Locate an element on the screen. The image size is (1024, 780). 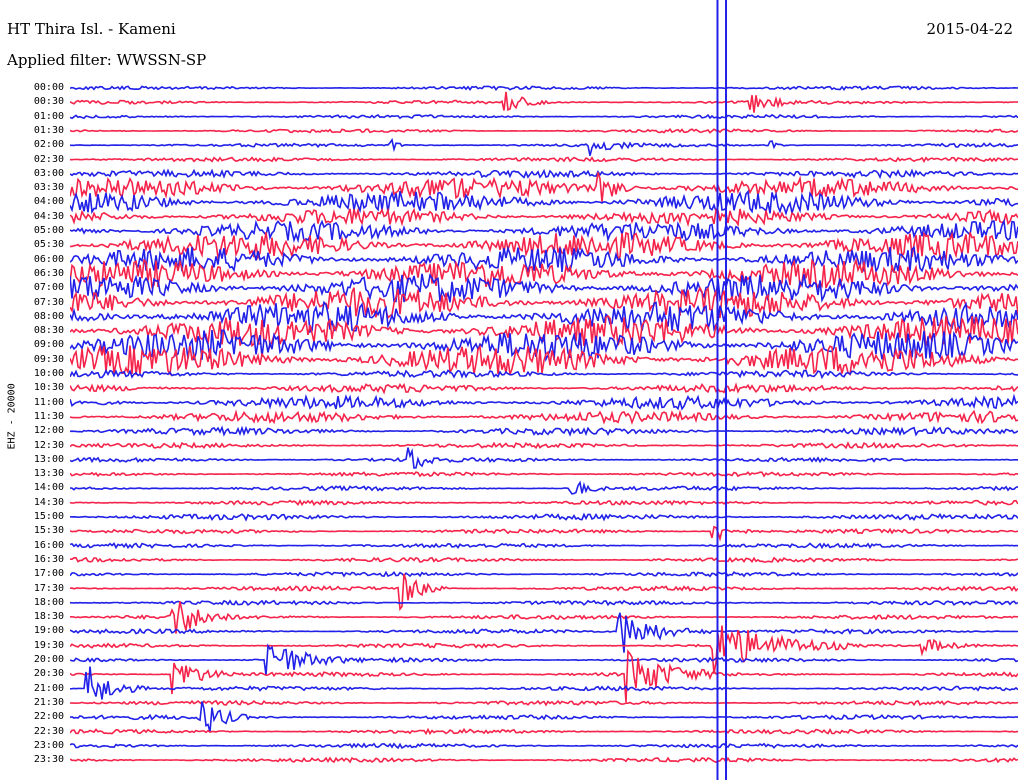
time-label: 19:30 is located at coordinates (48, 645).